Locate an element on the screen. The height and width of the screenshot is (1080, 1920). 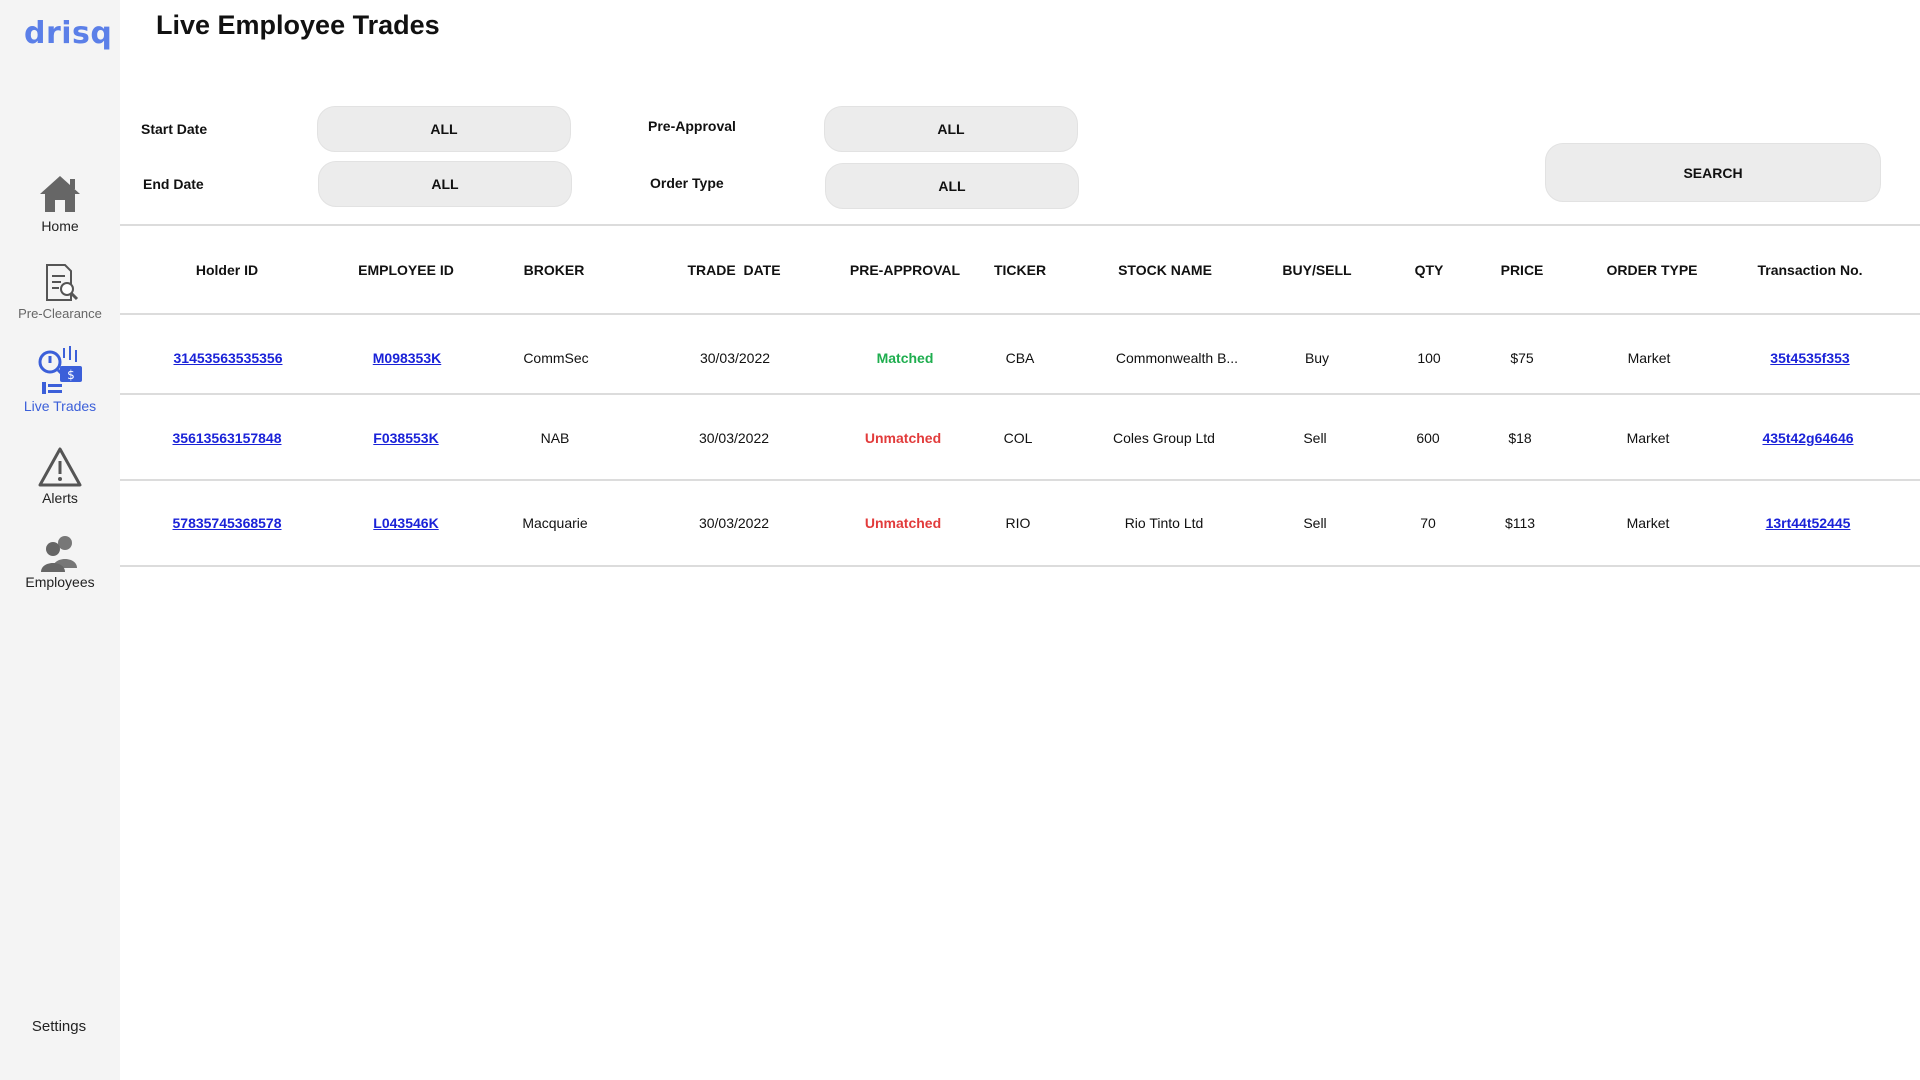
transaction-no-link: 13rt44t52445 is located at coordinates (1808, 523).